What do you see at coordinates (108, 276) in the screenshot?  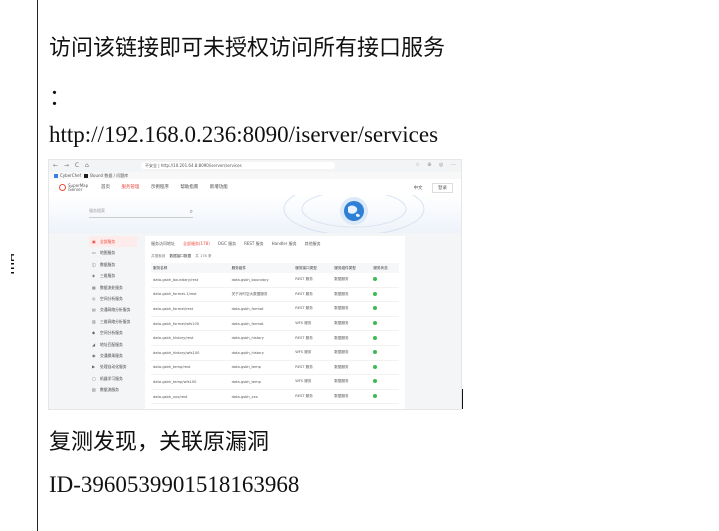 I see `sidebar-item-label: 三维服务` at bounding box center [108, 276].